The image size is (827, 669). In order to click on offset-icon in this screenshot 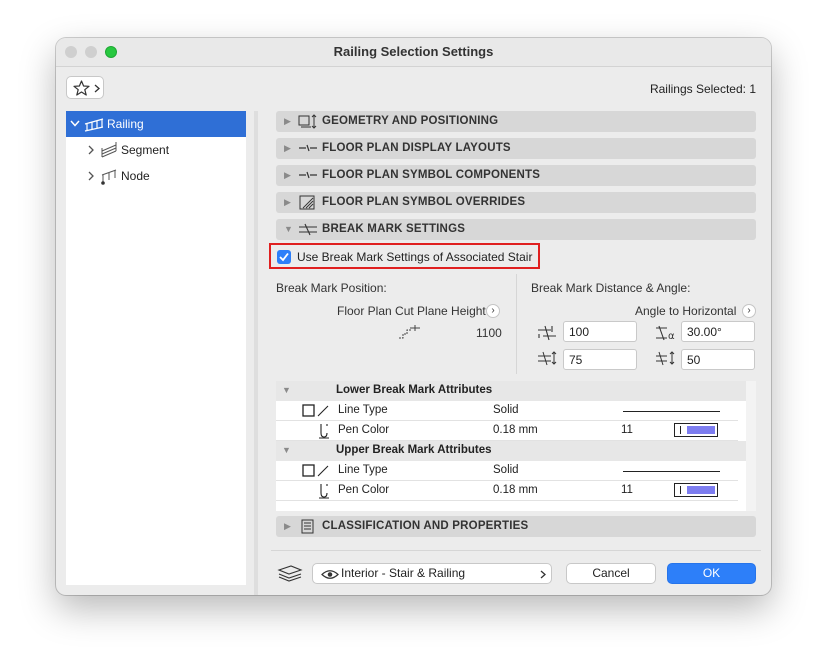, I will do `click(547, 358)`.